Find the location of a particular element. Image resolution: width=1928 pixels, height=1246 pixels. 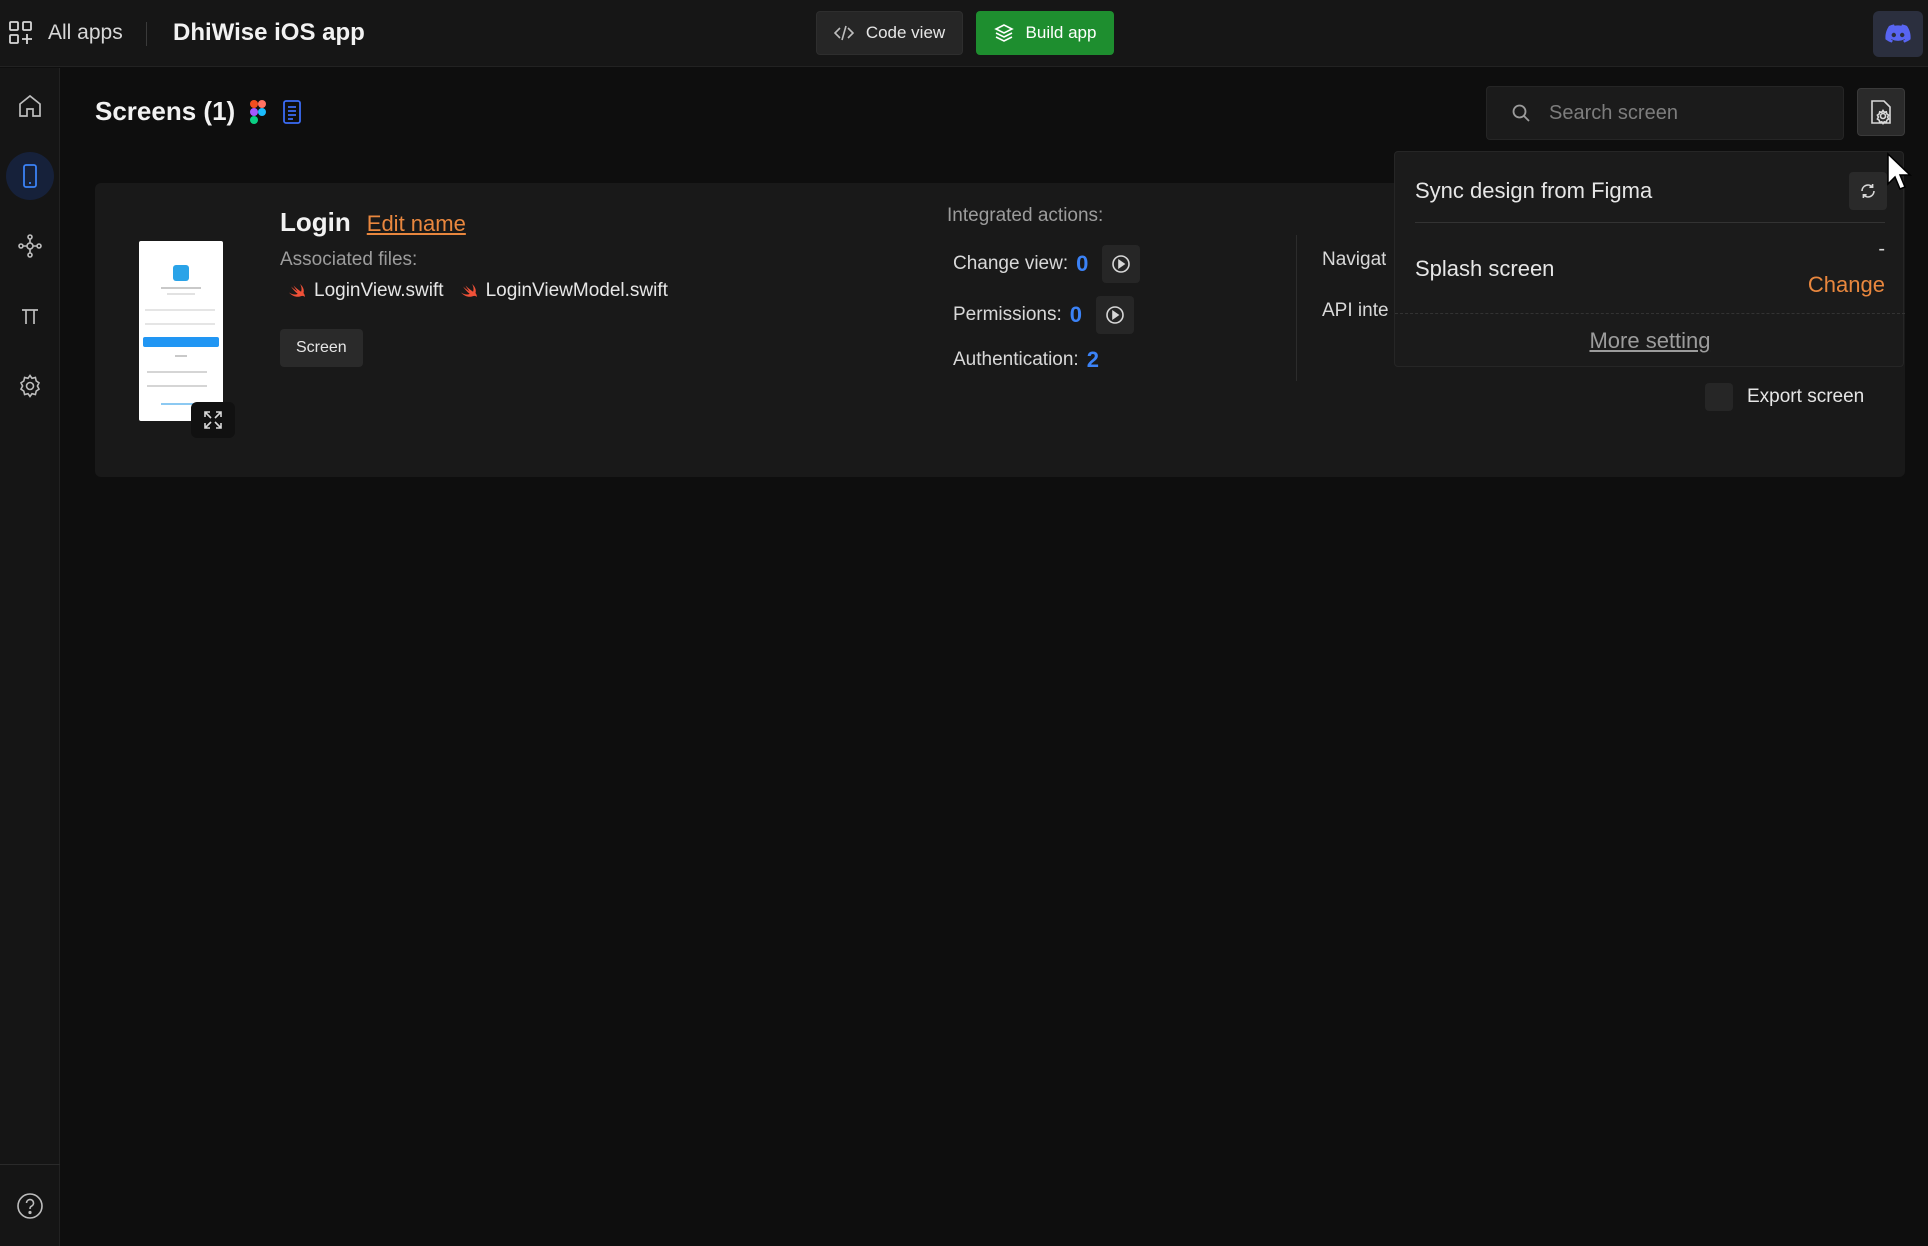

page-settings-icon is located at coordinates (1881, 113).